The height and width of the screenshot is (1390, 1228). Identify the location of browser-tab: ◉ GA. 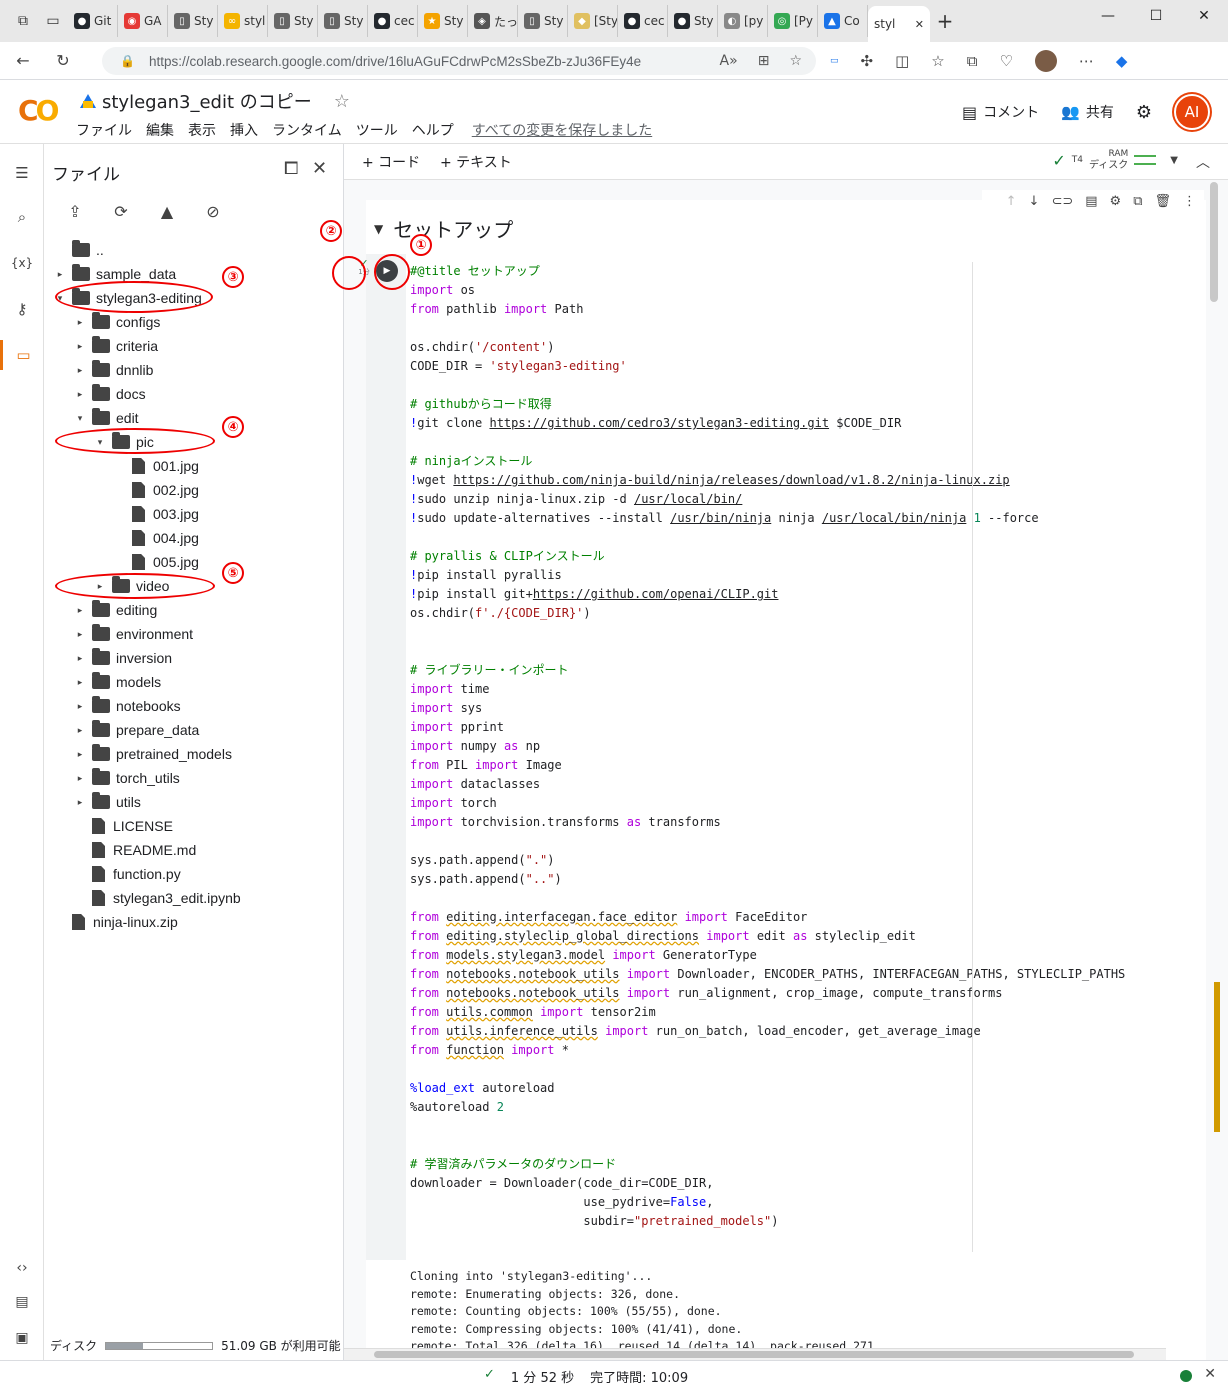
(143, 21).